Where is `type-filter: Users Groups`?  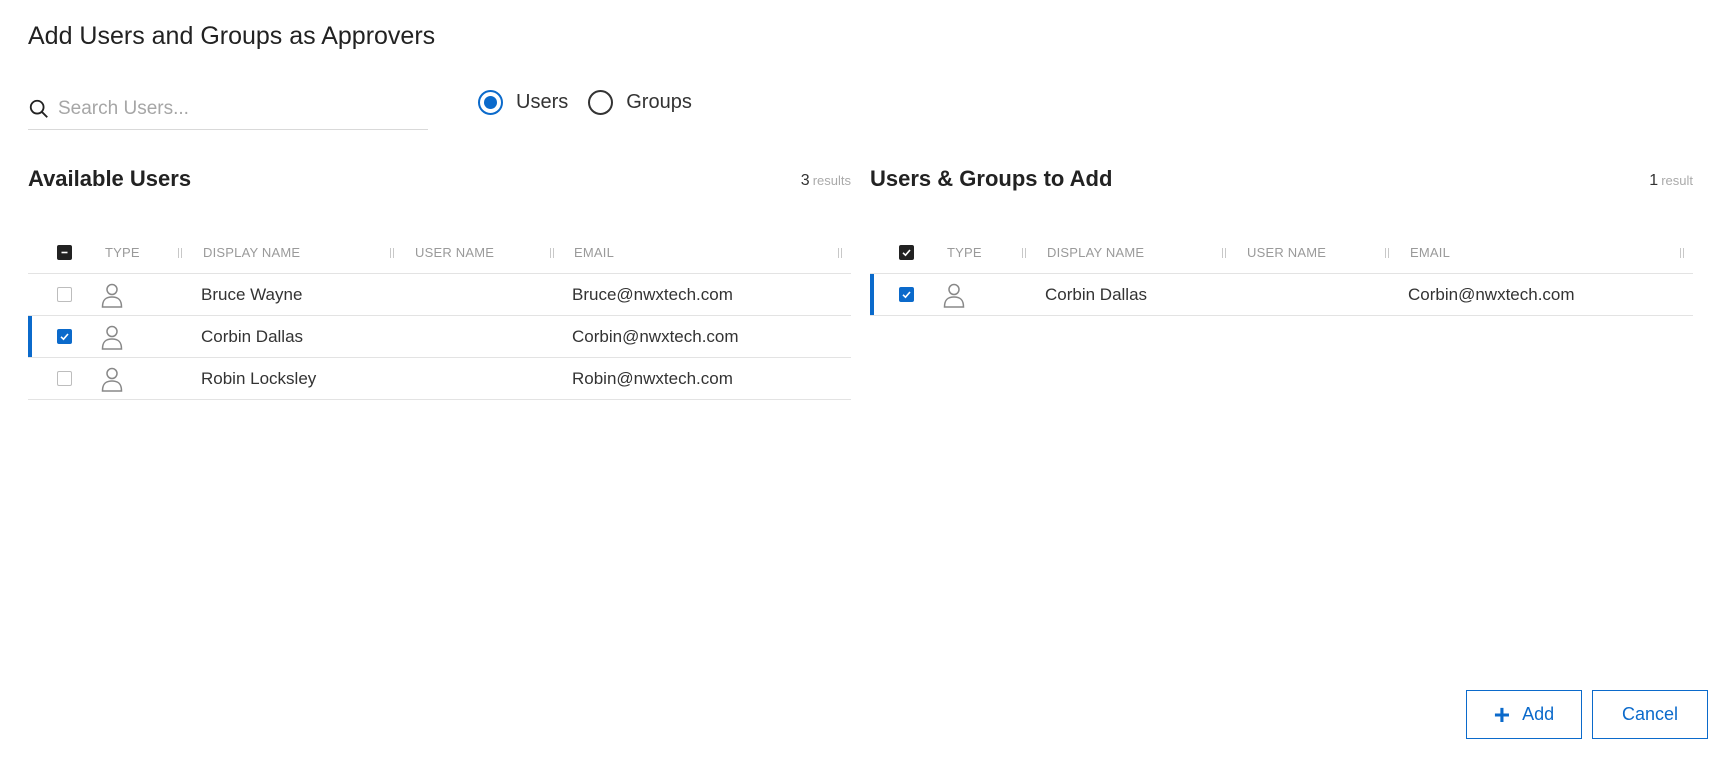
type-filter: Users Groups is located at coordinates (595, 102).